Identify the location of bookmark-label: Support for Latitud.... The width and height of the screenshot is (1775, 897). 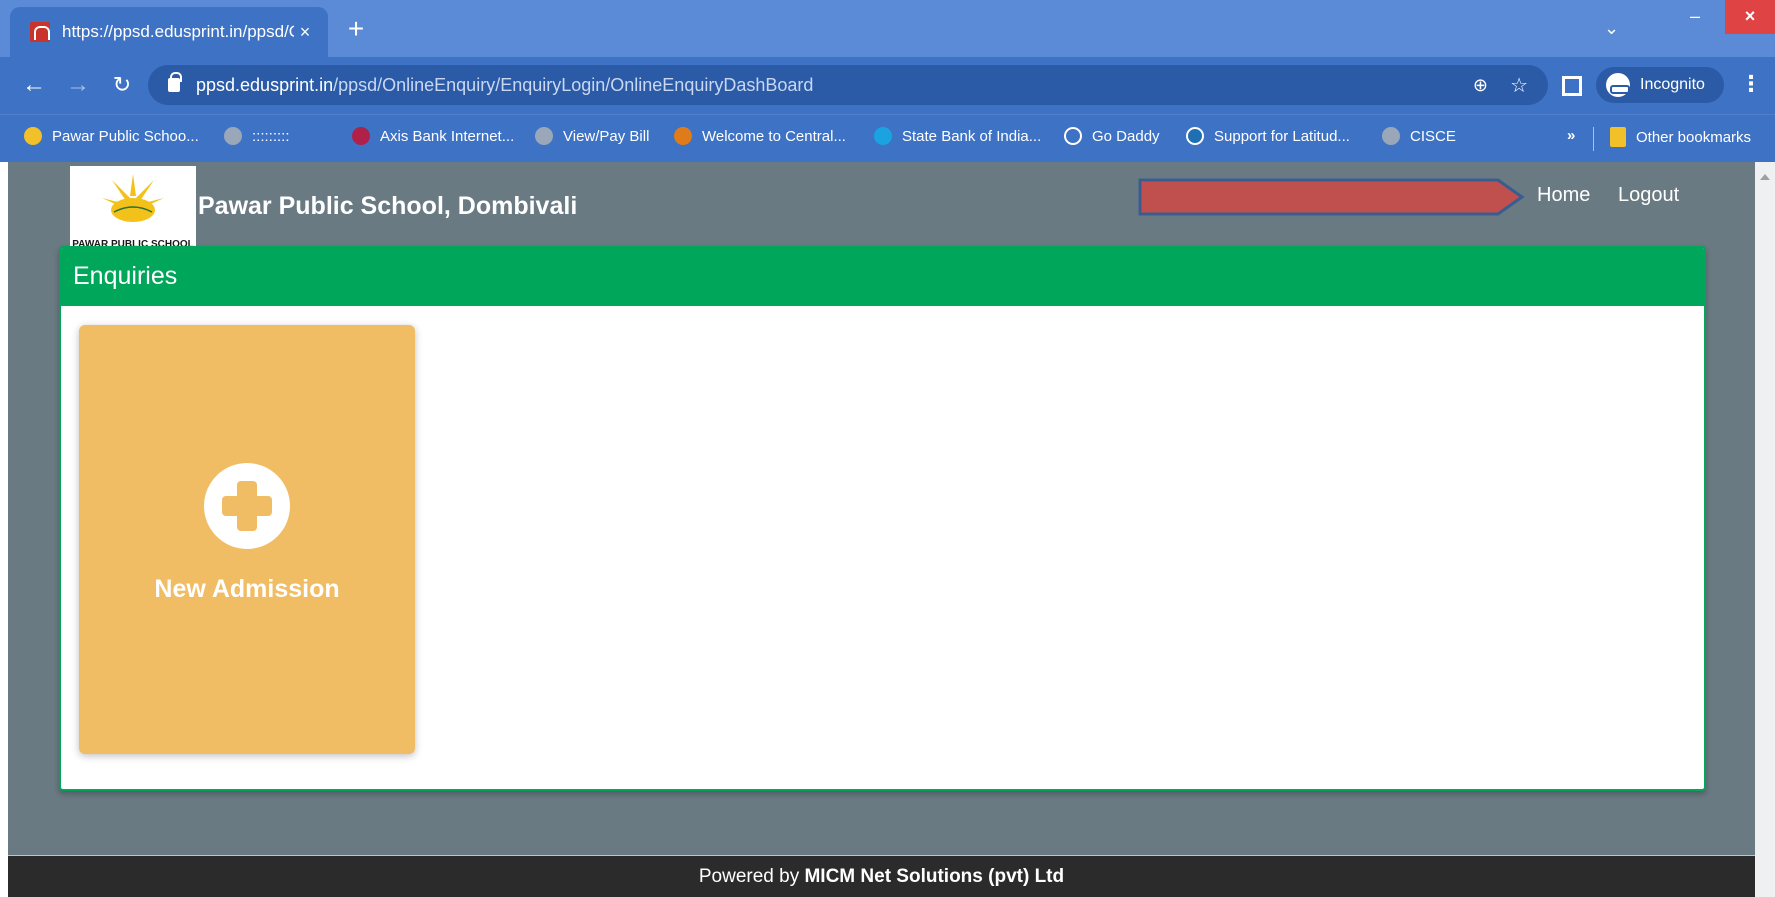
(1282, 136).